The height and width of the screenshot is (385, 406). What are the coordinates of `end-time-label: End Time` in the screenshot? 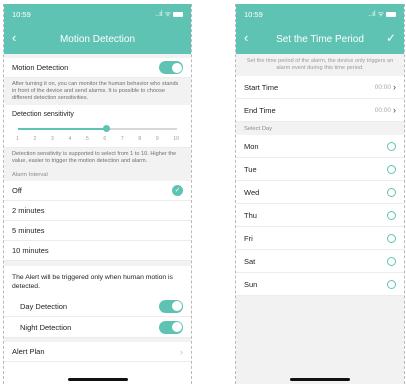 It's located at (260, 110).